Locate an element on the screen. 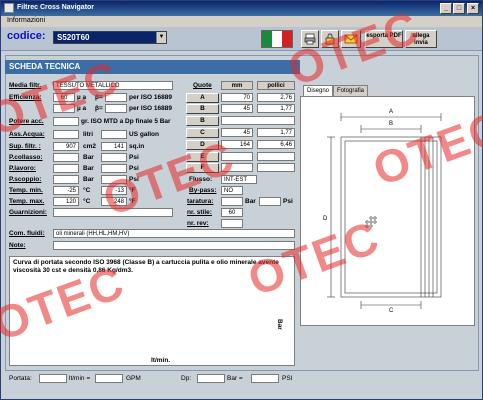 The image size is (483, 400). efficienza-iso-1: per ISO 16889 is located at coordinates (150, 97).